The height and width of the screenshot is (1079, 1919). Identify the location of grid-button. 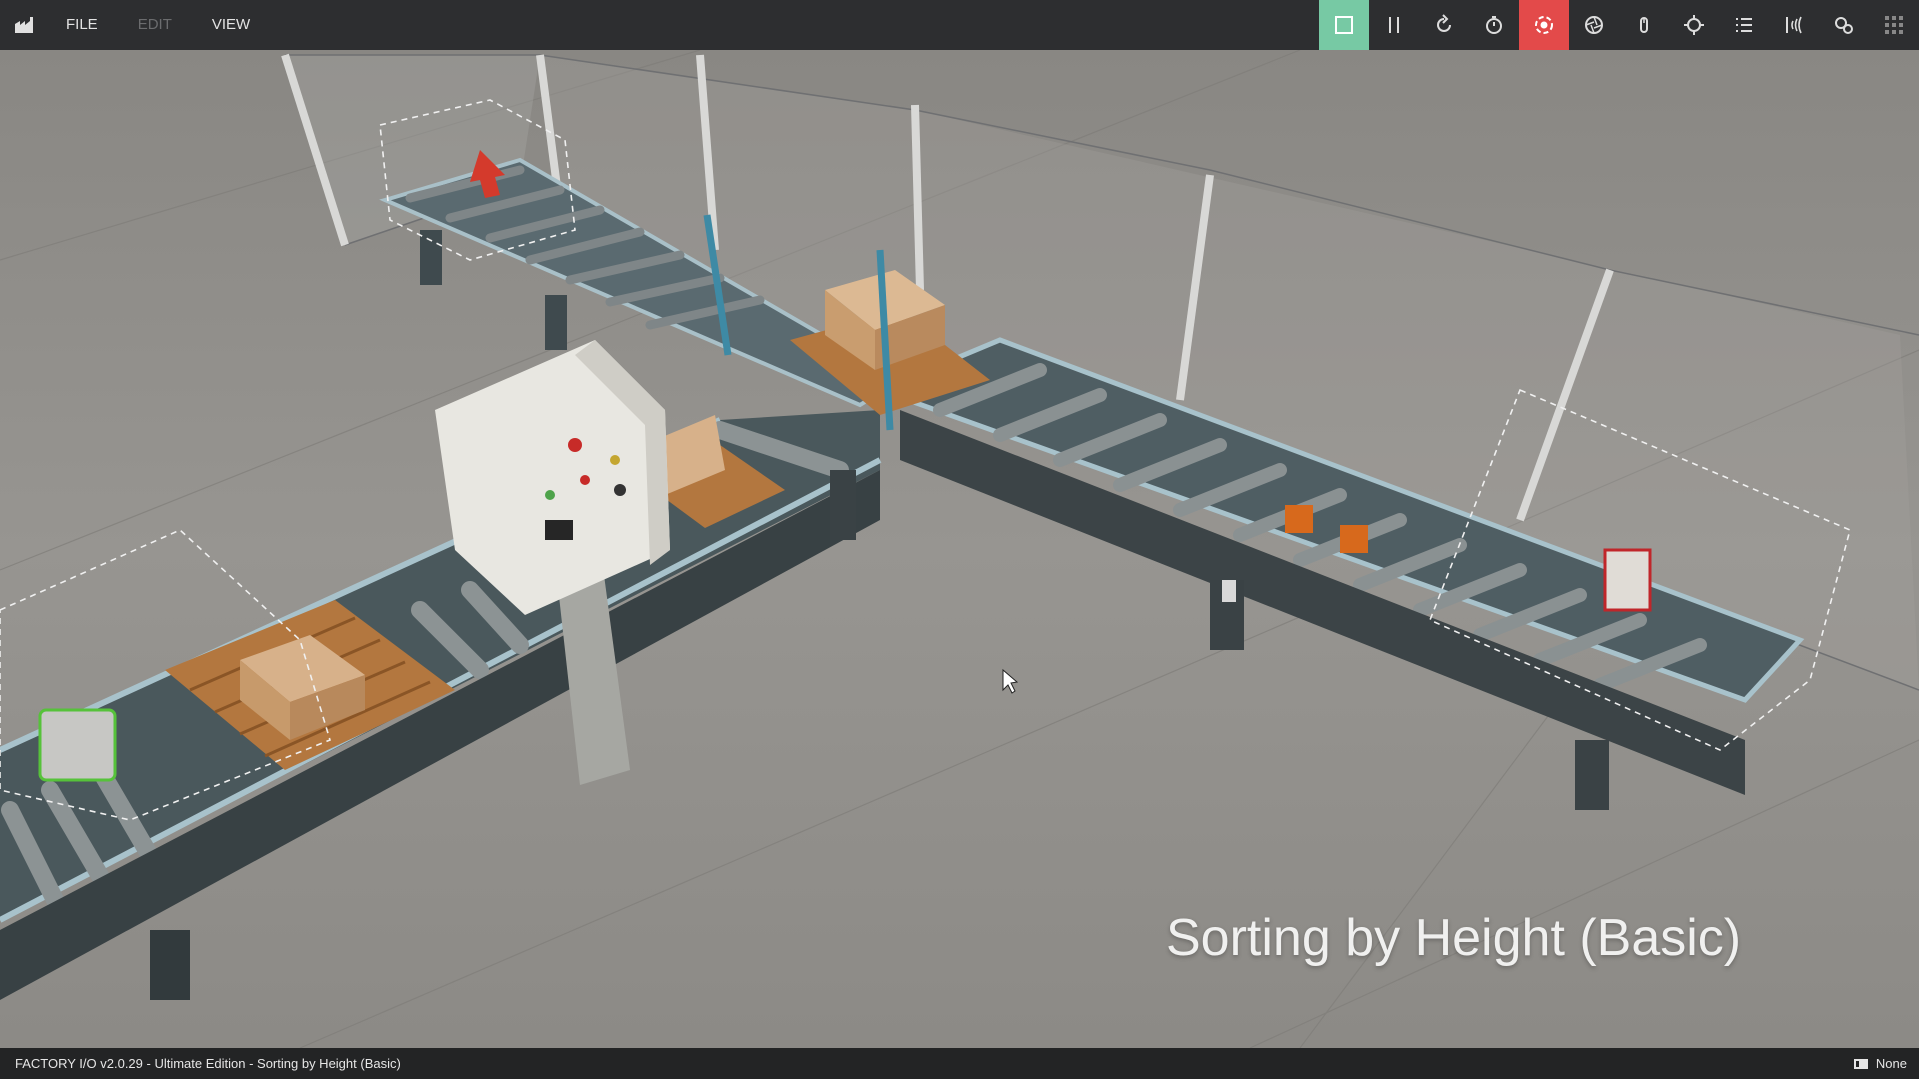
(1894, 25).